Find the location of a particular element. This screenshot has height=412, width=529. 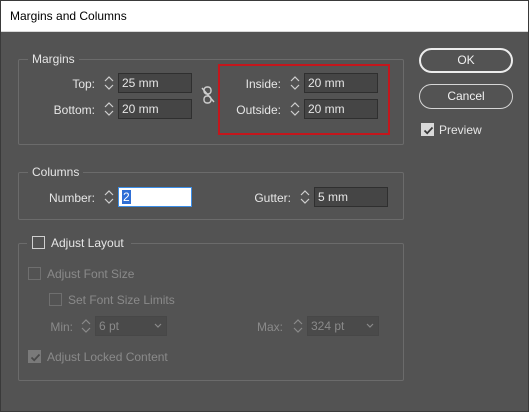

outside-spinner: 20 mm is located at coordinates (333, 109).